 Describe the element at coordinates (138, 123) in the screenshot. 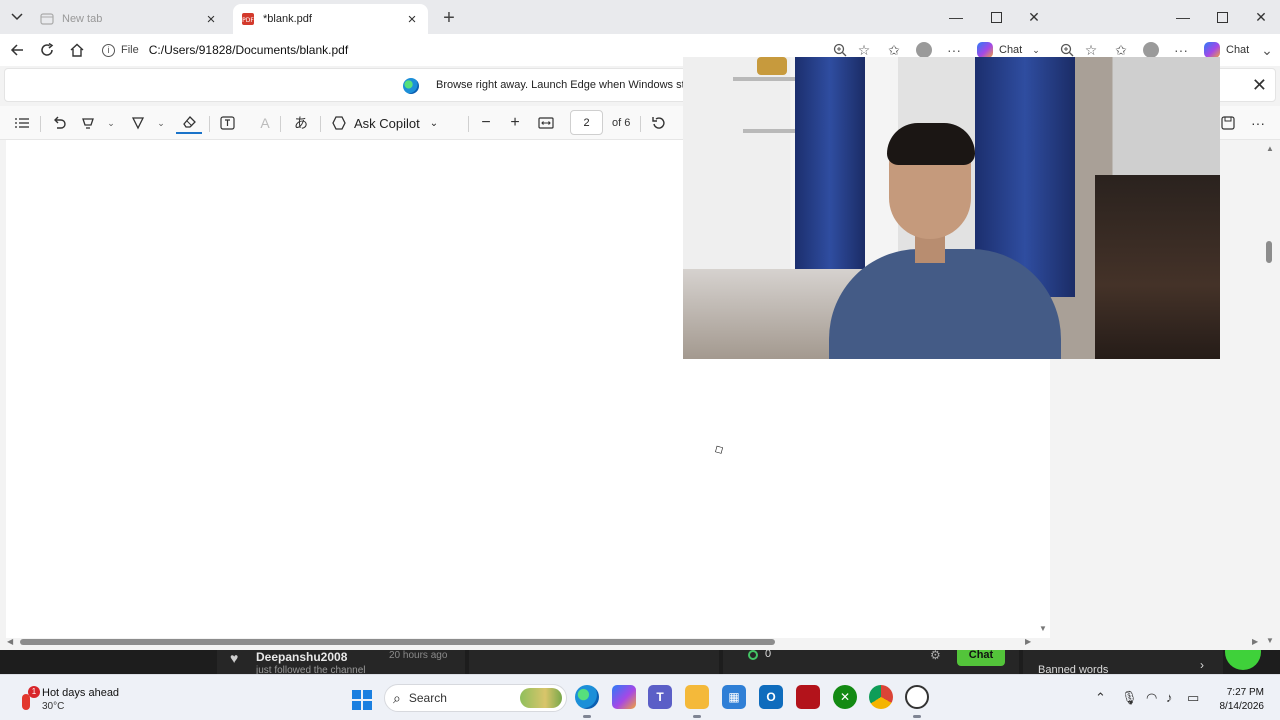

I see `draw-icon` at that location.